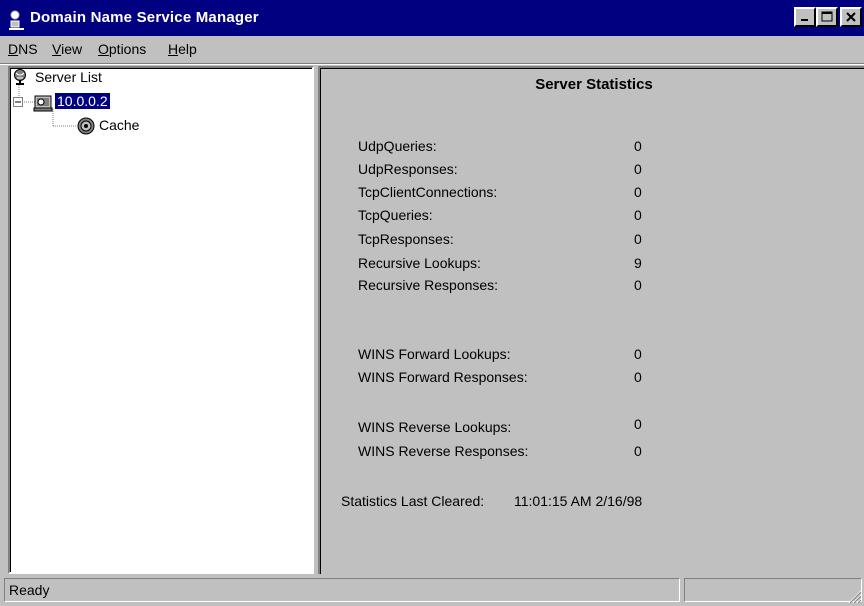 Image resolution: width=864 pixels, height=606 pixels. What do you see at coordinates (428, 192) in the screenshot?
I see `stat-label-tcpclientconnections: TcpClientConnections:` at bounding box center [428, 192].